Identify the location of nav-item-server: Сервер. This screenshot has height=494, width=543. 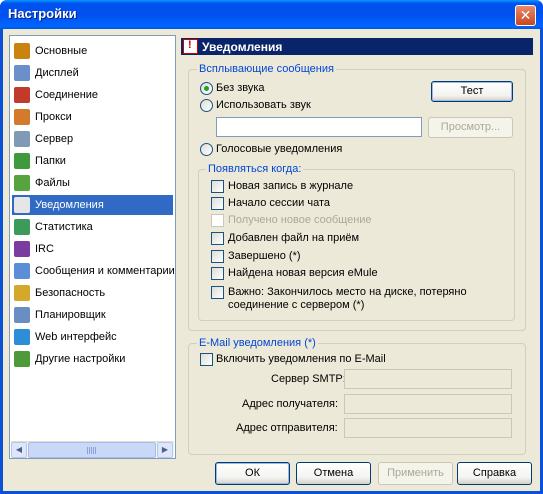
(92, 139).